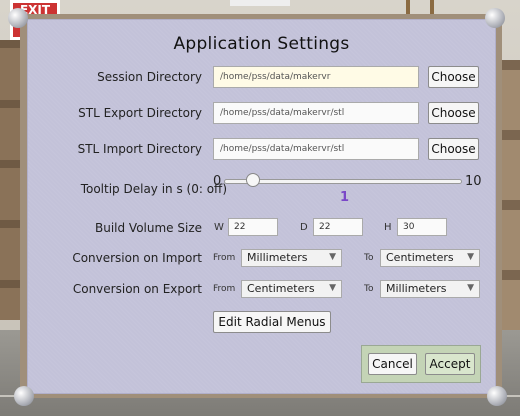 The width and height of the screenshot is (520, 416). Describe the element at coordinates (316, 77) in the screenshot. I see `session-directory-input: /home/pss/data/makervr` at that location.